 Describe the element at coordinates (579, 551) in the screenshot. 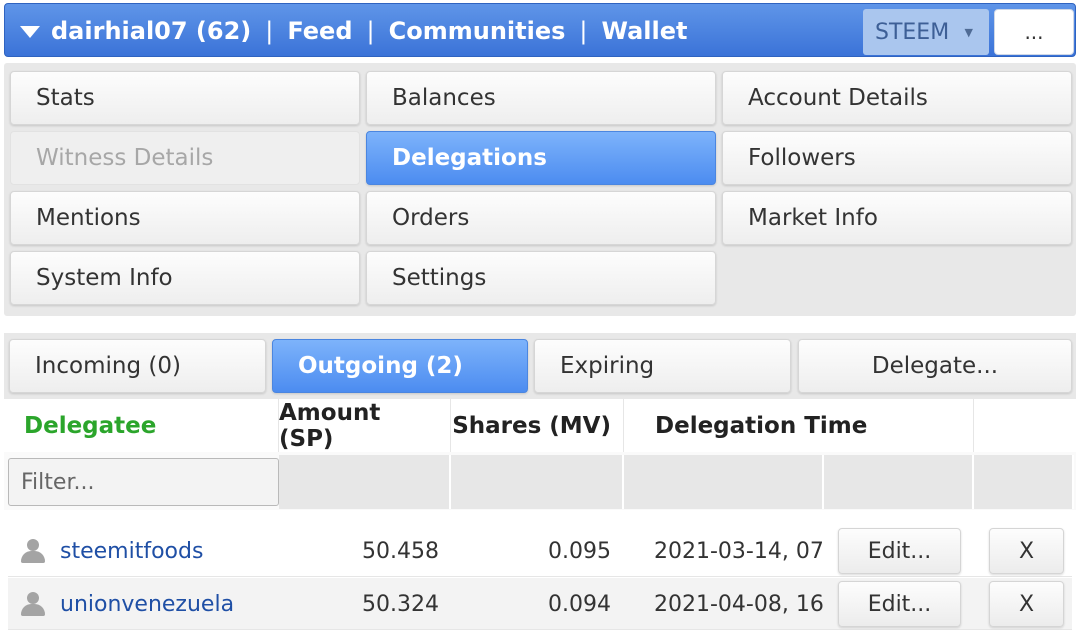

I see `shares-cell: 0.095` at that location.